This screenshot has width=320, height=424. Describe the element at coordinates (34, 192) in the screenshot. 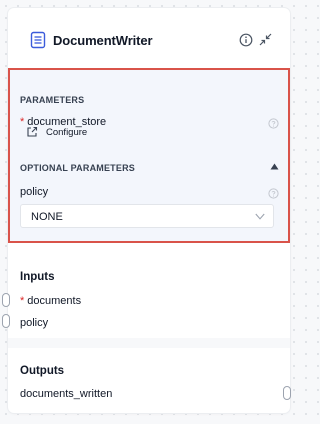

I see `policy-label: policy` at that location.